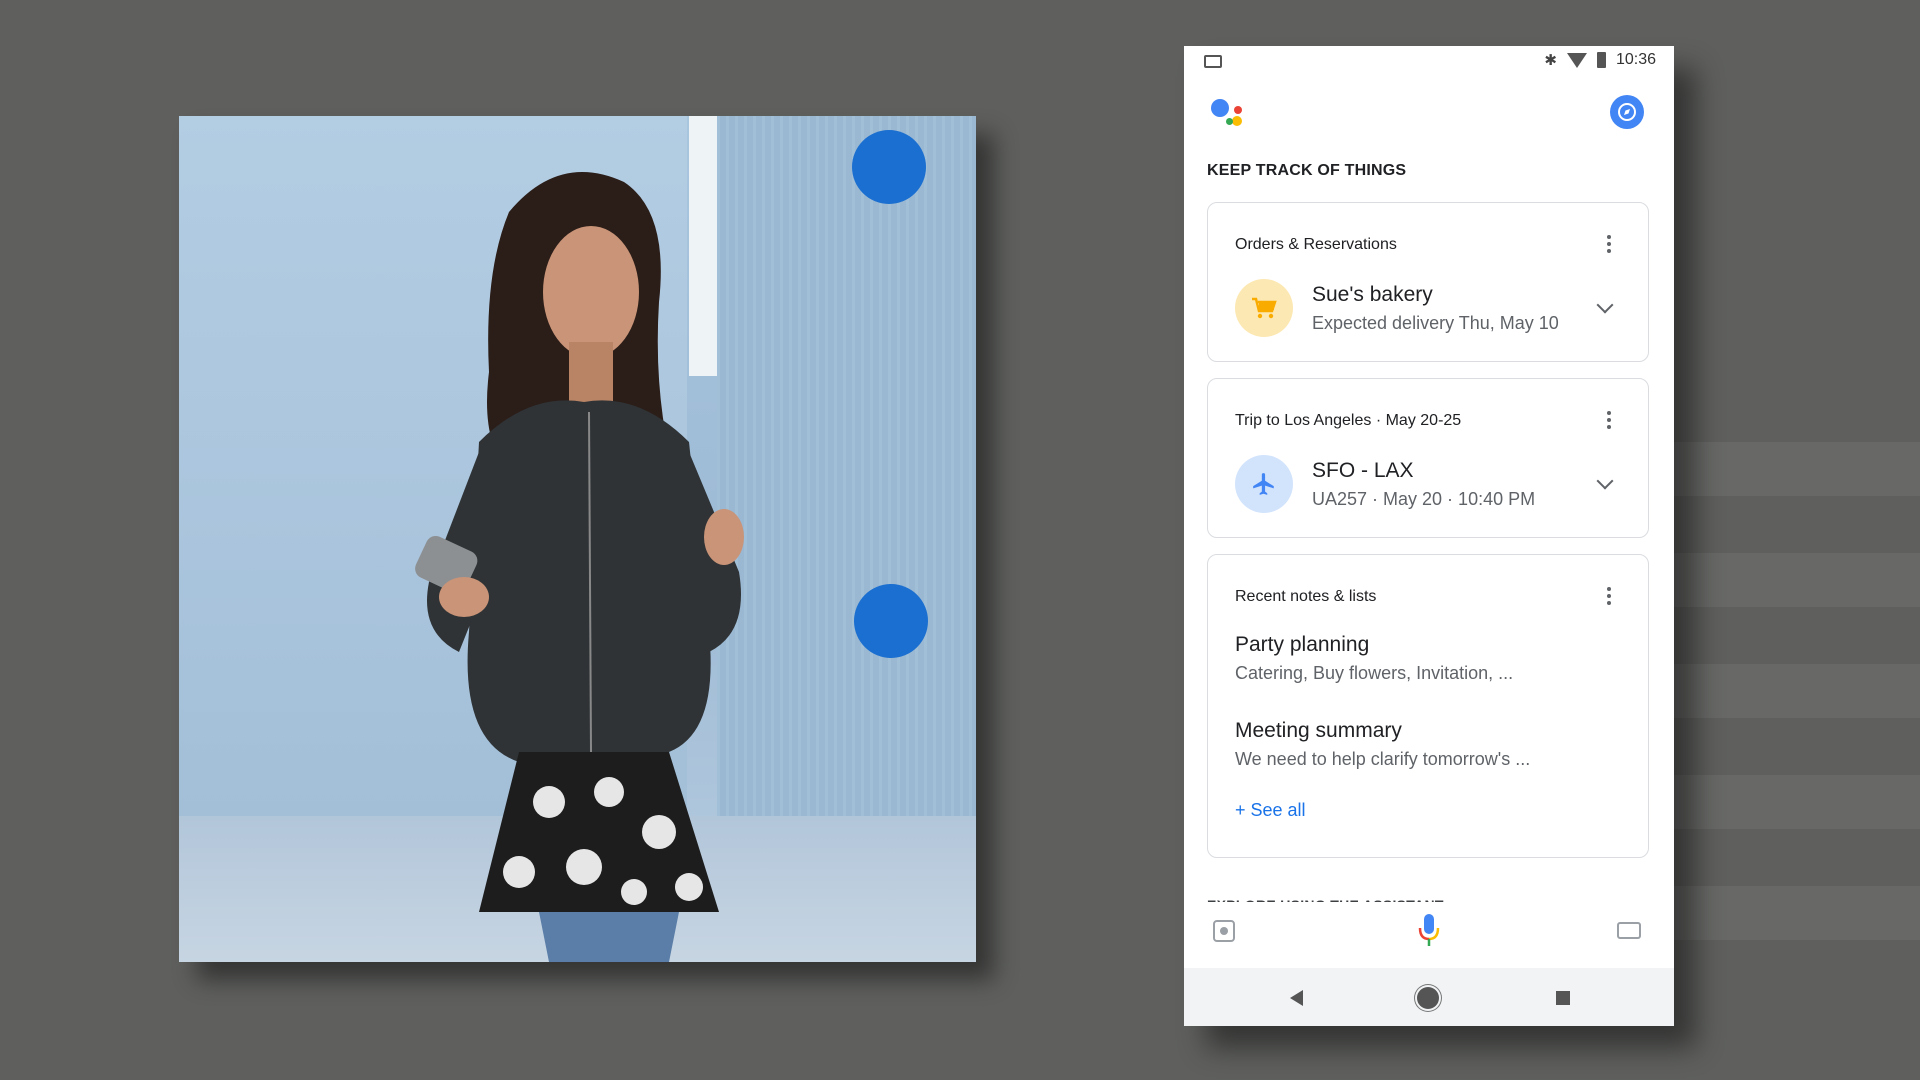 The image size is (1920, 1080). I want to click on card-title: Orders & Reservations, so click(1316, 244).